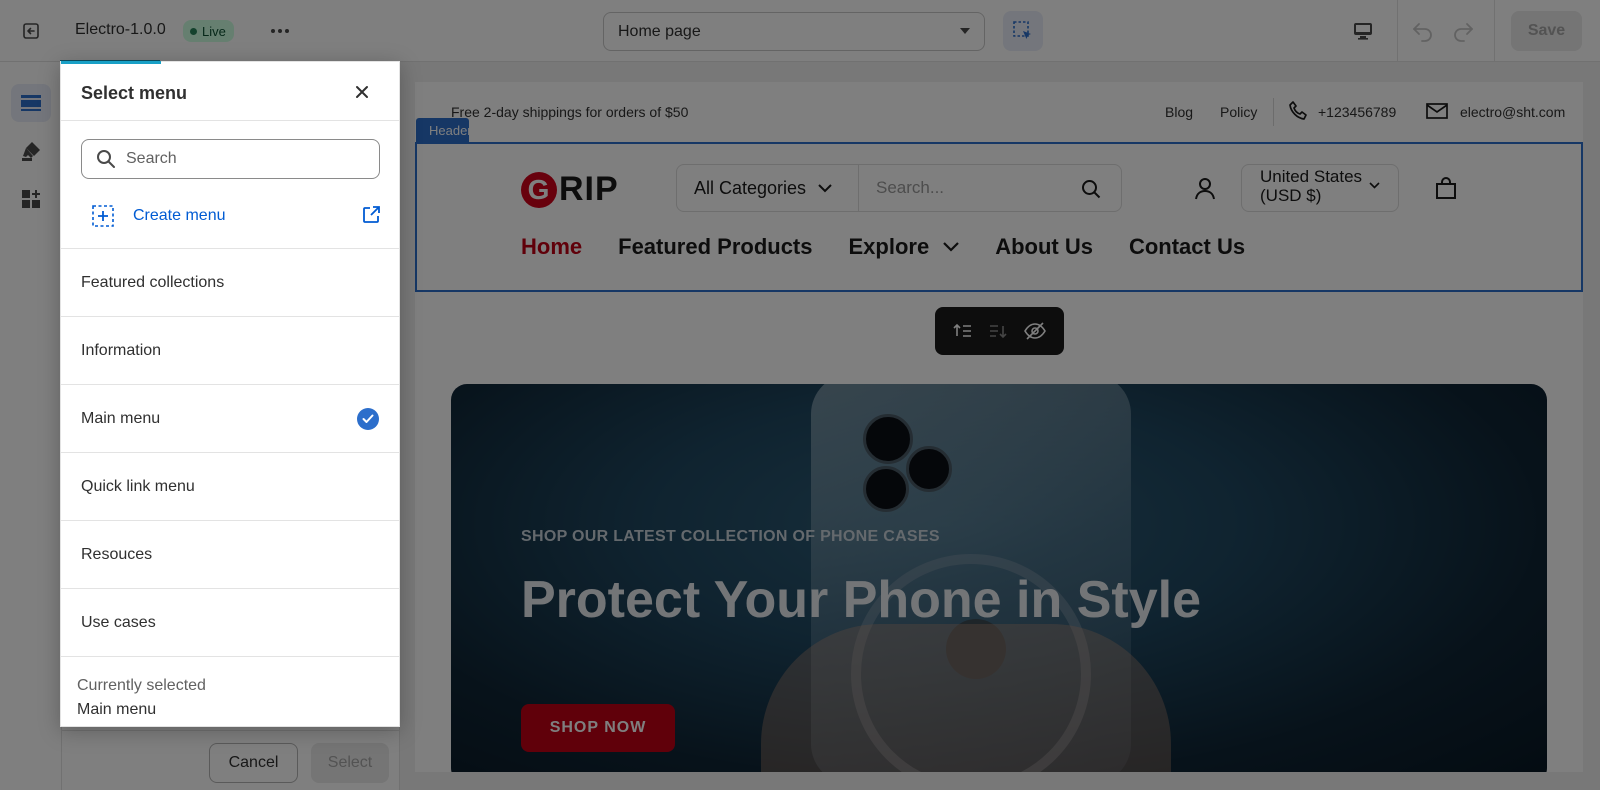  Describe the element at coordinates (103, 216) in the screenshot. I see `add-menu-icon` at that location.